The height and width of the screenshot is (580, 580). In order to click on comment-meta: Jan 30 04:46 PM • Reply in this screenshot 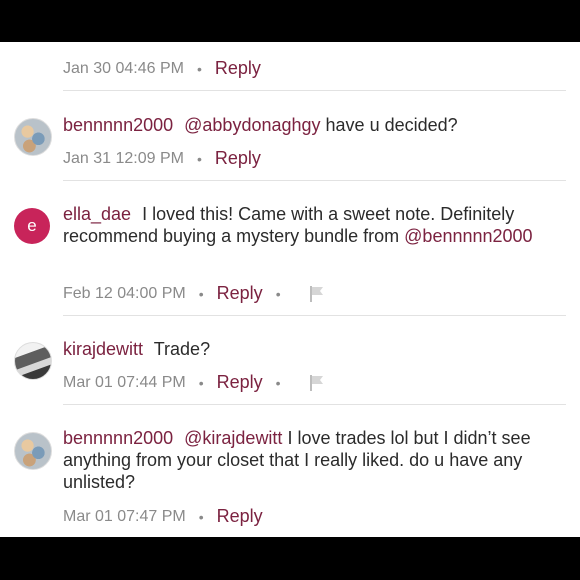, I will do `click(162, 68)`.